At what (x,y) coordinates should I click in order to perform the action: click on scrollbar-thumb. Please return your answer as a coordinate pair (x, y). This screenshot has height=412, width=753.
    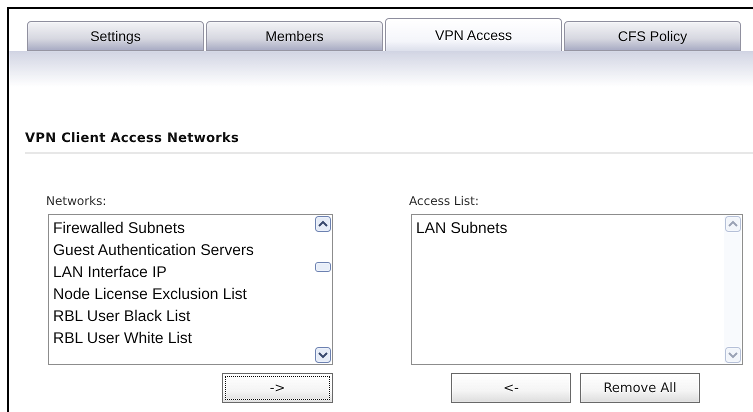
    Looking at the image, I should click on (323, 267).